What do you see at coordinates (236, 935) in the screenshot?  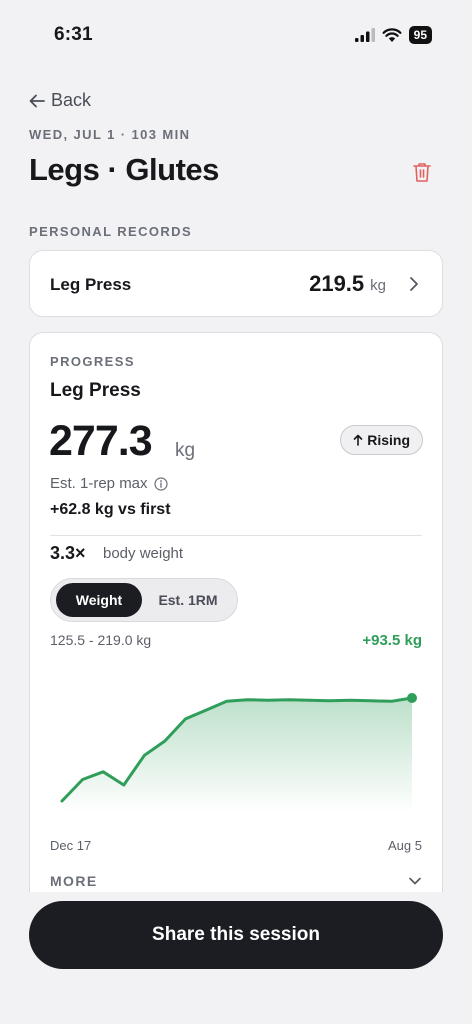 I see `share-session-button: Share this session` at bounding box center [236, 935].